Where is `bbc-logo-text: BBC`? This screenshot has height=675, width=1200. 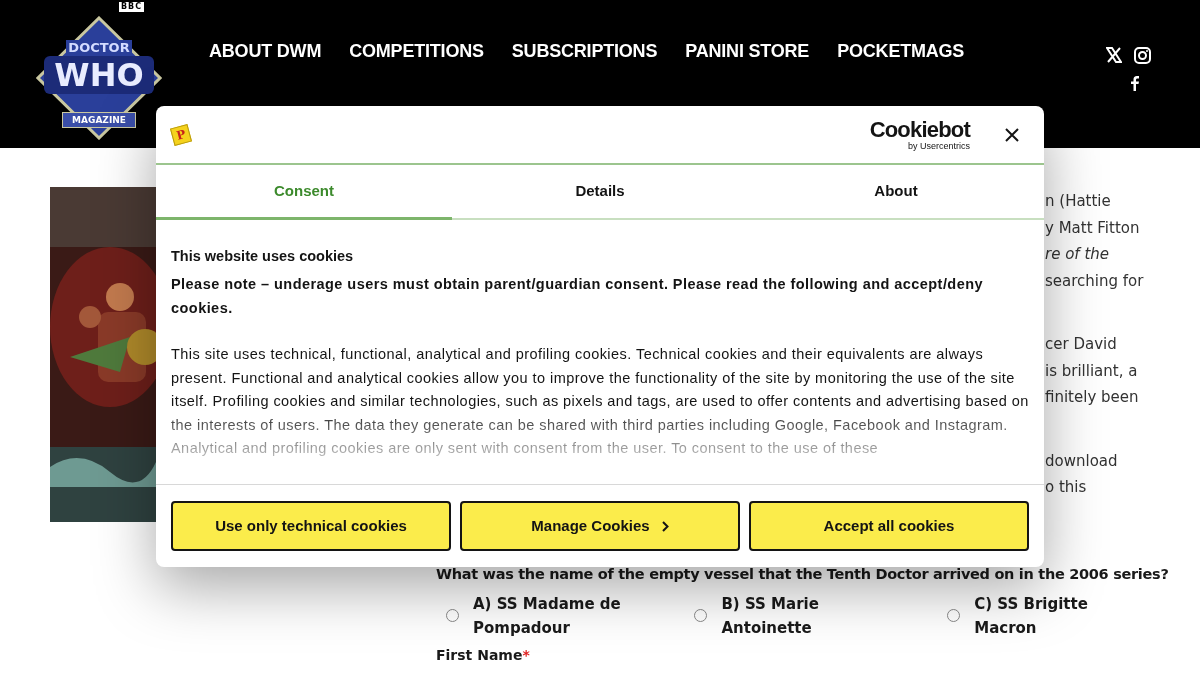 bbc-logo-text: BBC is located at coordinates (132, 7).